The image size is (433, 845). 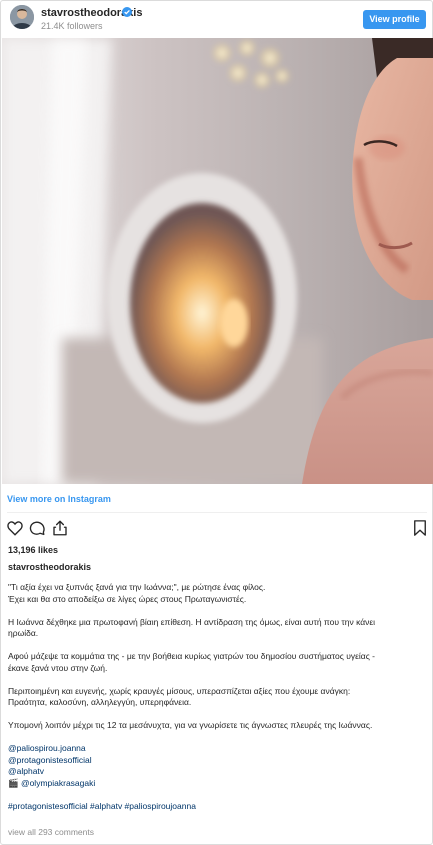 What do you see at coordinates (60, 528) in the screenshot?
I see `share-icon` at bounding box center [60, 528].